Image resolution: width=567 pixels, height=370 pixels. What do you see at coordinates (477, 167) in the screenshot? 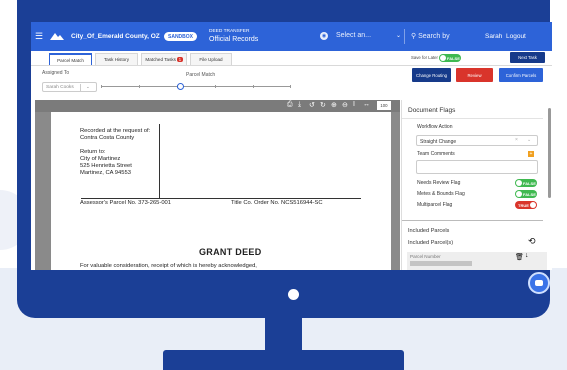
I see `team-comments-textarea` at bounding box center [477, 167].